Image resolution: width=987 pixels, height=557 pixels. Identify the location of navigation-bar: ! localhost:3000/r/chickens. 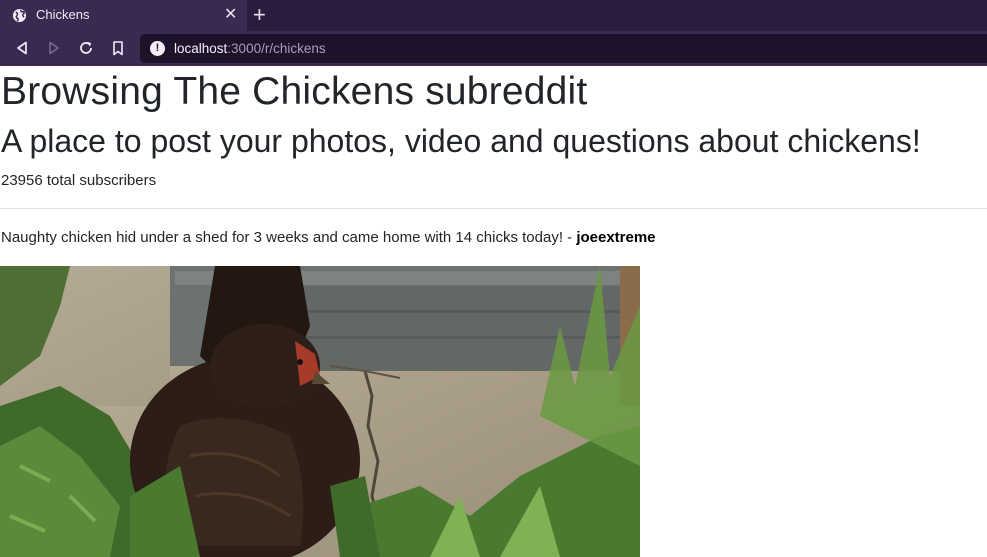
(493, 48).